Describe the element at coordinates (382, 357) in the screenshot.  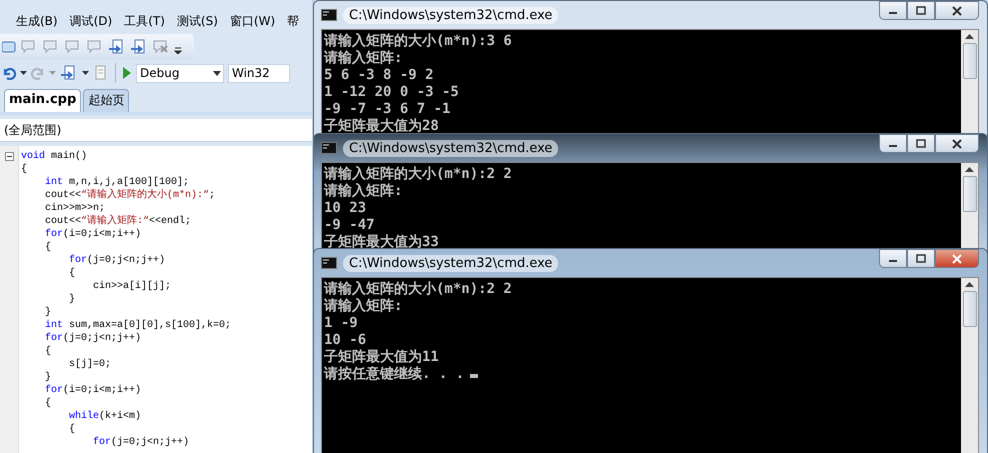
I see `console-line: 子矩阵最大值为11` at that location.